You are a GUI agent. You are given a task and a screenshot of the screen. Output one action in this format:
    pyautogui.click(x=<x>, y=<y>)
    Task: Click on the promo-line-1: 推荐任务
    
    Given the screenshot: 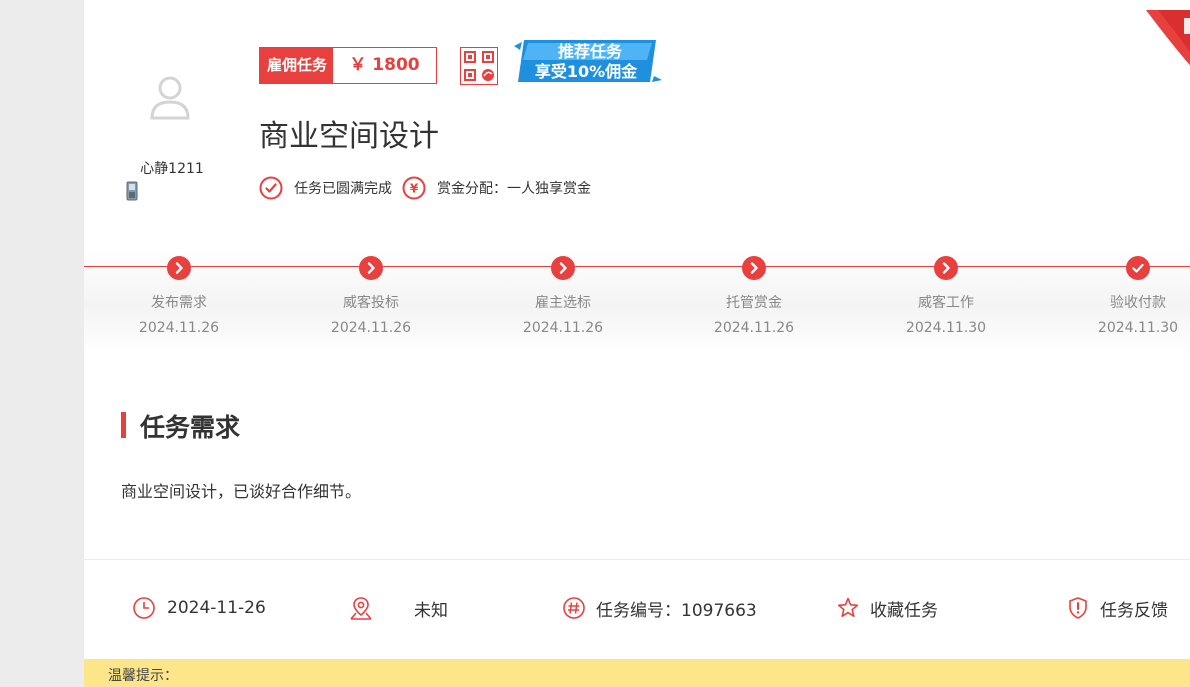 What is the action you would take?
    pyautogui.click(x=590, y=51)
    